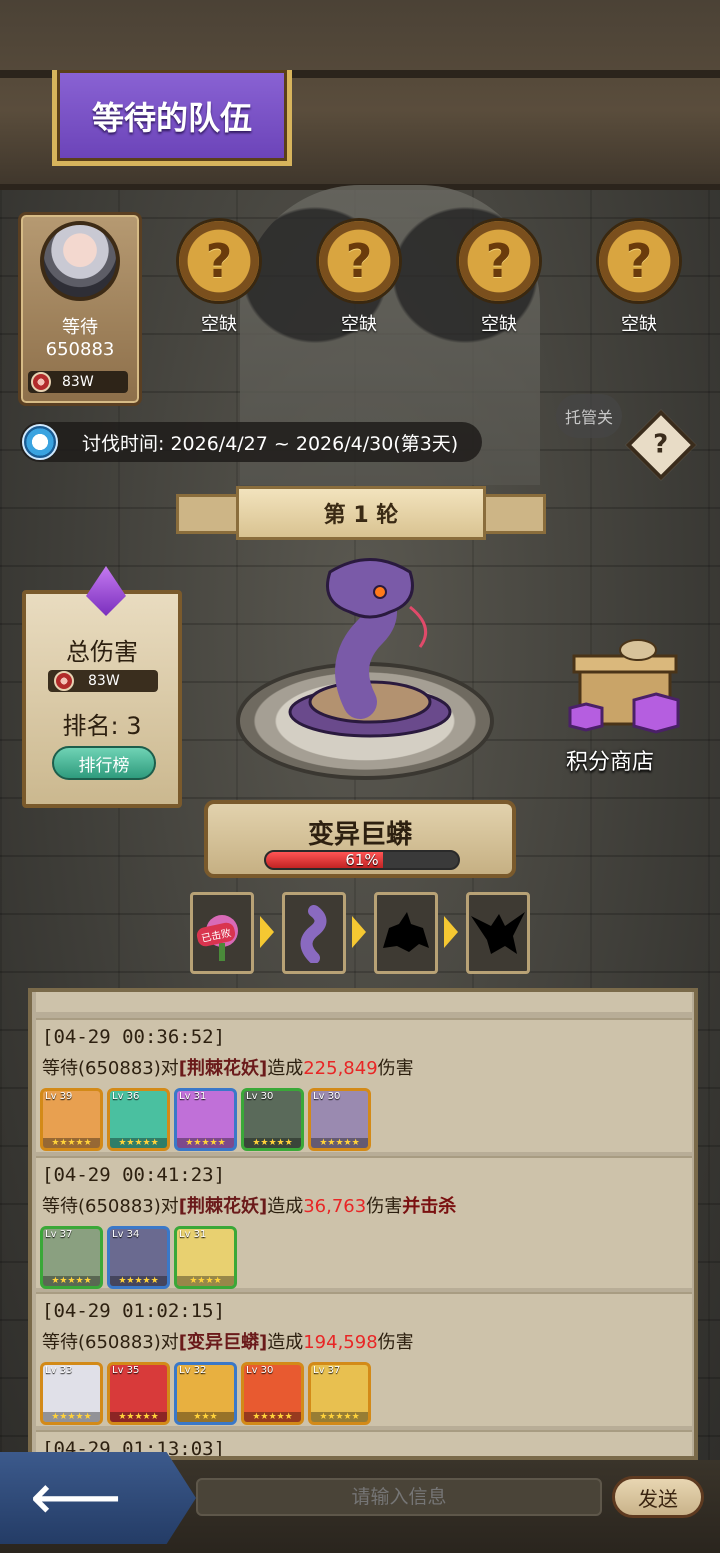  I want to click on hero-portrait: Lv 34 ★★★★★, so click(138, 1257).